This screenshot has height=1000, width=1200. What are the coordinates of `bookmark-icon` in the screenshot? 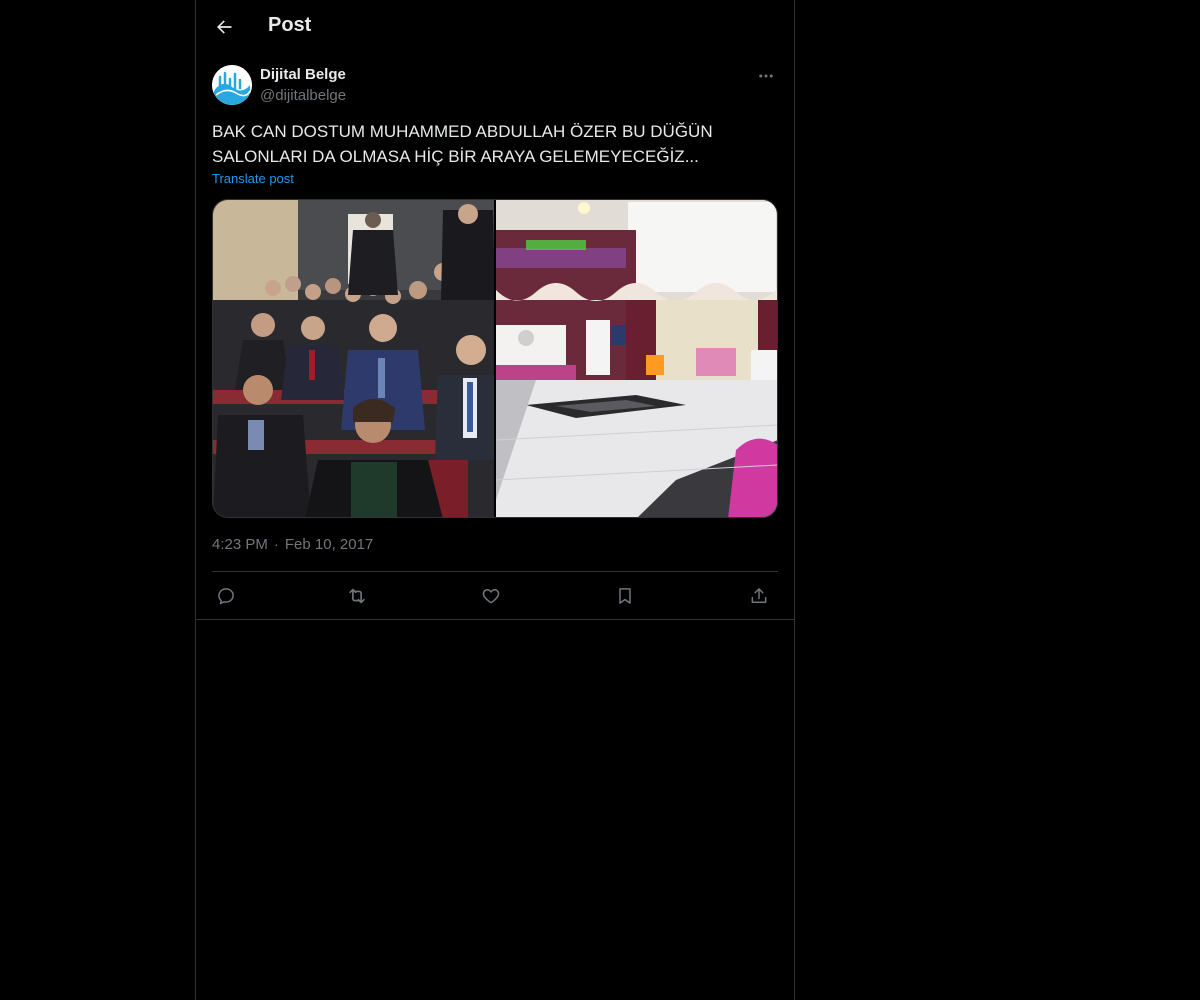 It's located at (625, 596).